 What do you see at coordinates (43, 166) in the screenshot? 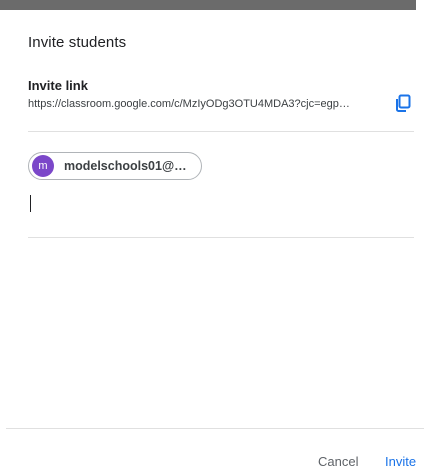
I see `avatar: m` at bounding box center [43, 166].